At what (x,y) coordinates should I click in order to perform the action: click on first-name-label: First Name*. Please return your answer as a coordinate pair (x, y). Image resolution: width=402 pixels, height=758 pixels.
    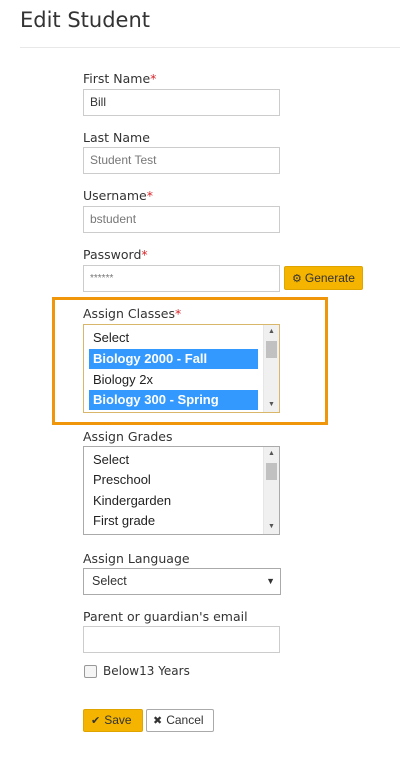
    Looking at the image, I should click on (120, 78).